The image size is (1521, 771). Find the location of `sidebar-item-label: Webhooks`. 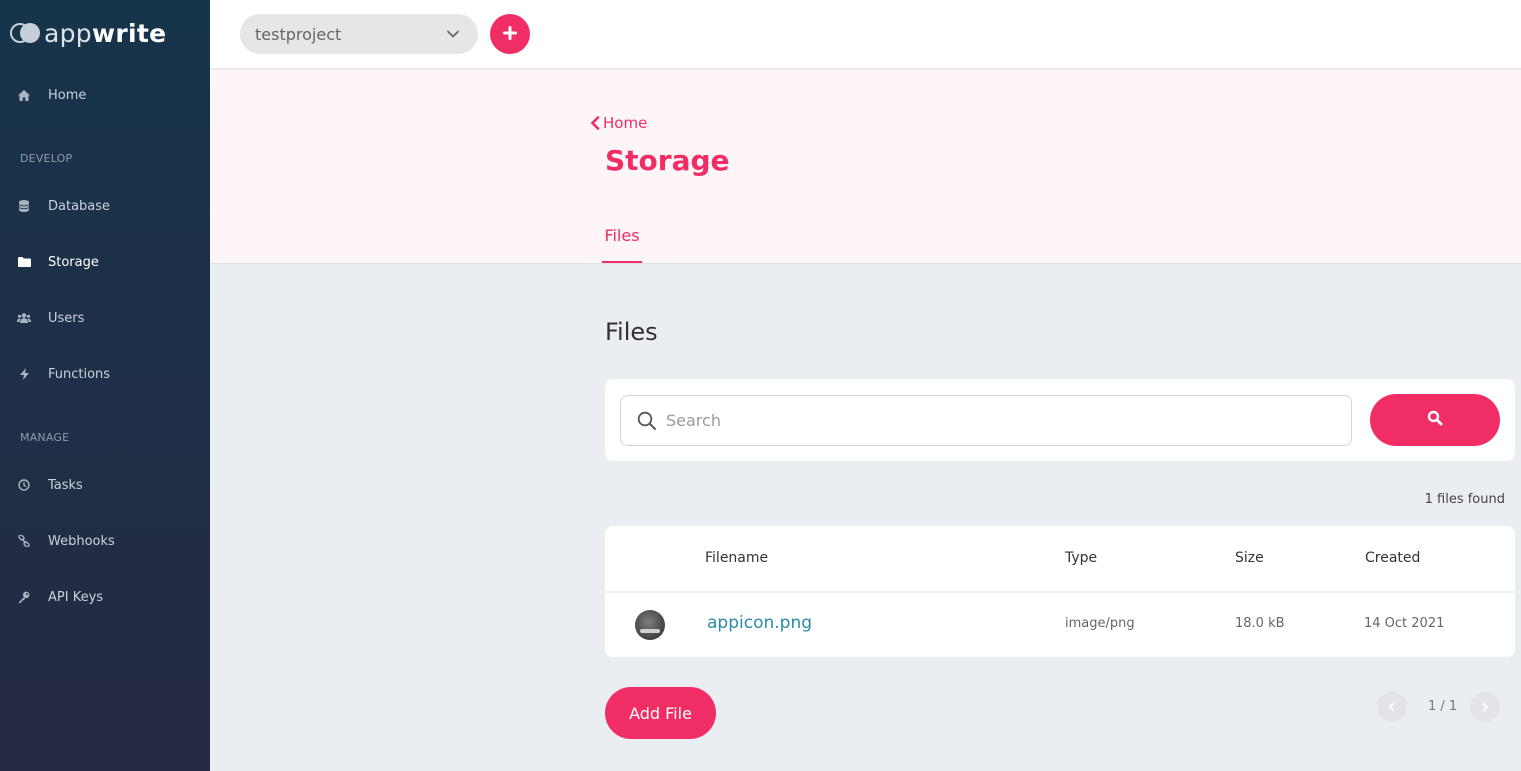

sidebar-item-label: Webhooks is located at coordinates (81, 541).